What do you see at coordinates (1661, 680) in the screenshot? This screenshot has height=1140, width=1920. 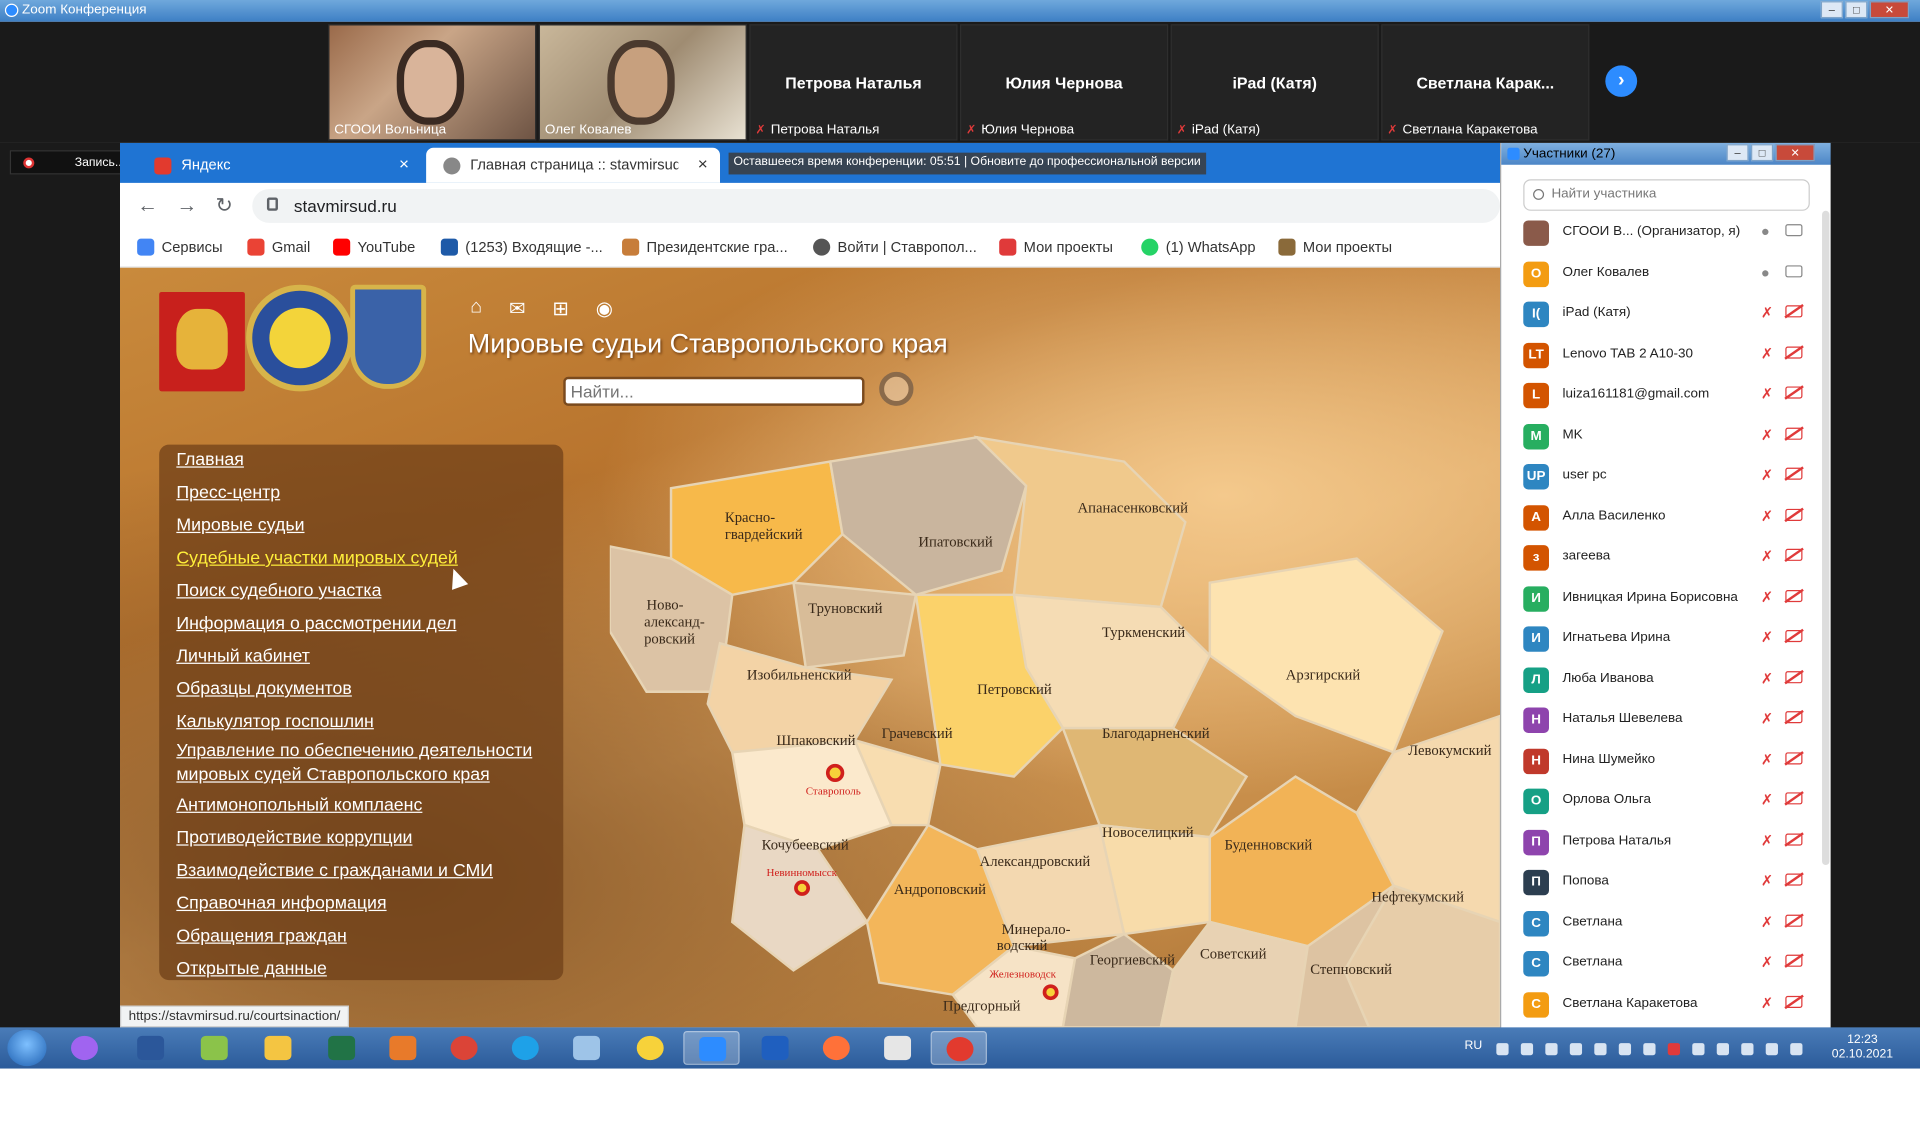 I see `participant-row: Л Люба Иванова ✗` at bounding box center [1661, 680].